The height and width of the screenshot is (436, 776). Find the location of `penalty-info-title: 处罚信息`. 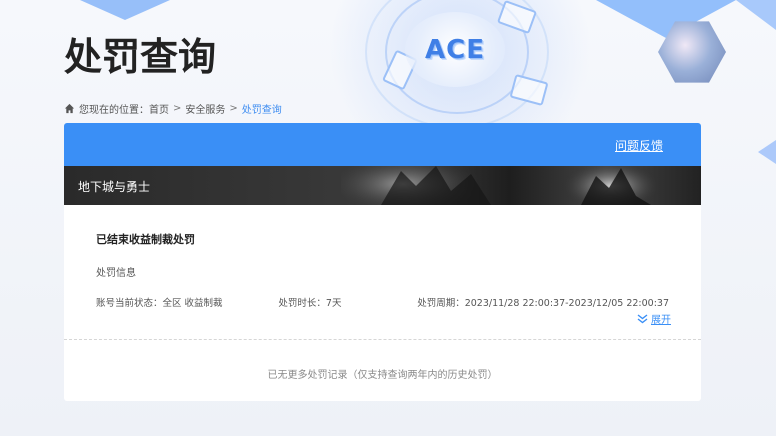

penalty-info-title: 处罚信息 is located at coordinates (116, 273).